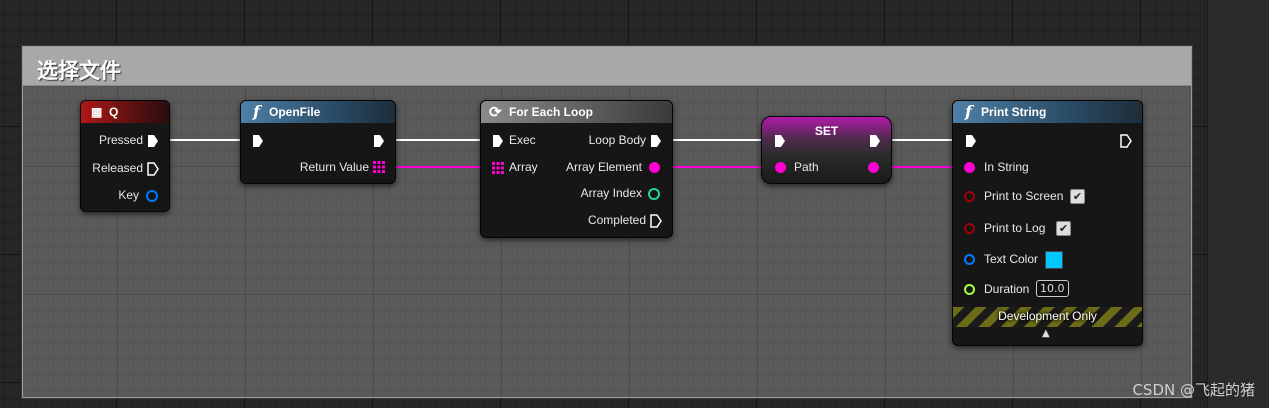 The image size is (1269, 408). Describe the element at coordinates (603, 167) in the screenshot. I see `pin-label-array-element: Array Element` at that location.